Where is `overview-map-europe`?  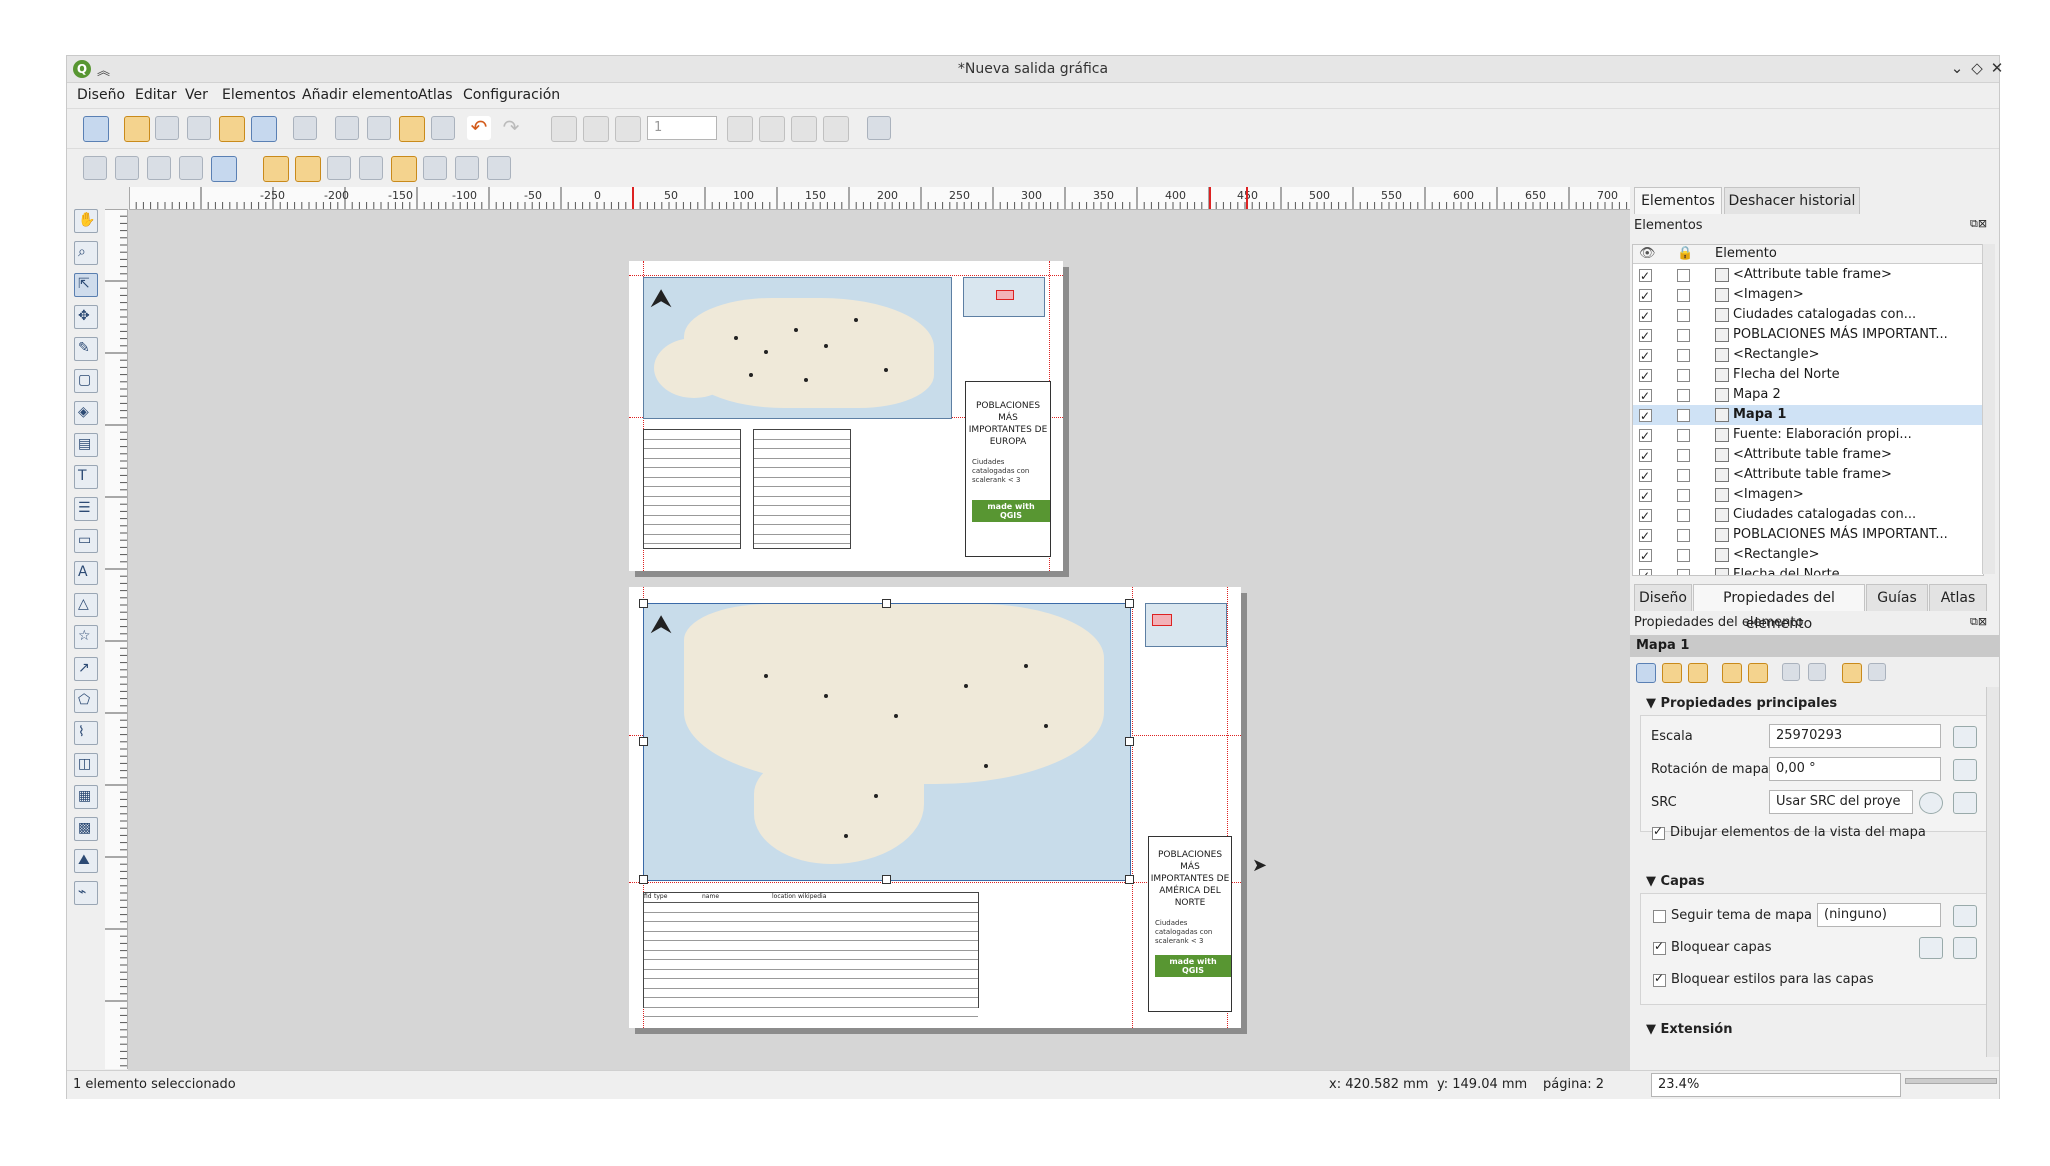 overview-map-europe is located at coordinates (1004, 297).